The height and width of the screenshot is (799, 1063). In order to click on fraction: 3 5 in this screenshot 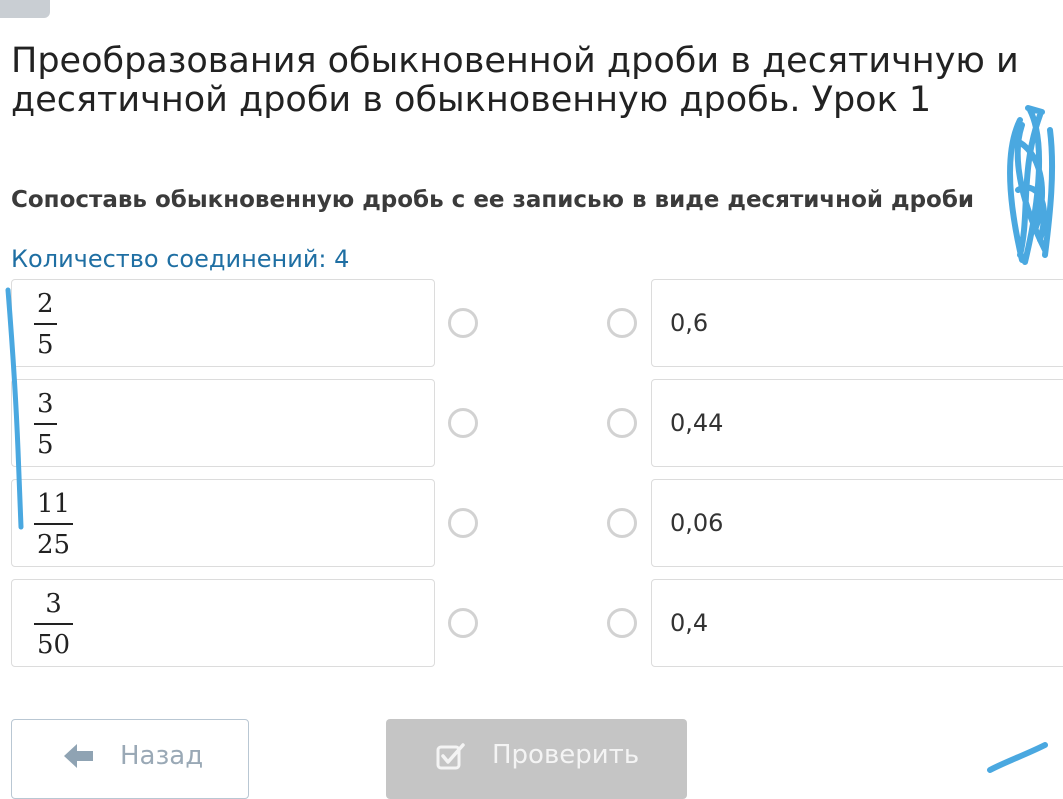, I will do `click(45, 424)`.